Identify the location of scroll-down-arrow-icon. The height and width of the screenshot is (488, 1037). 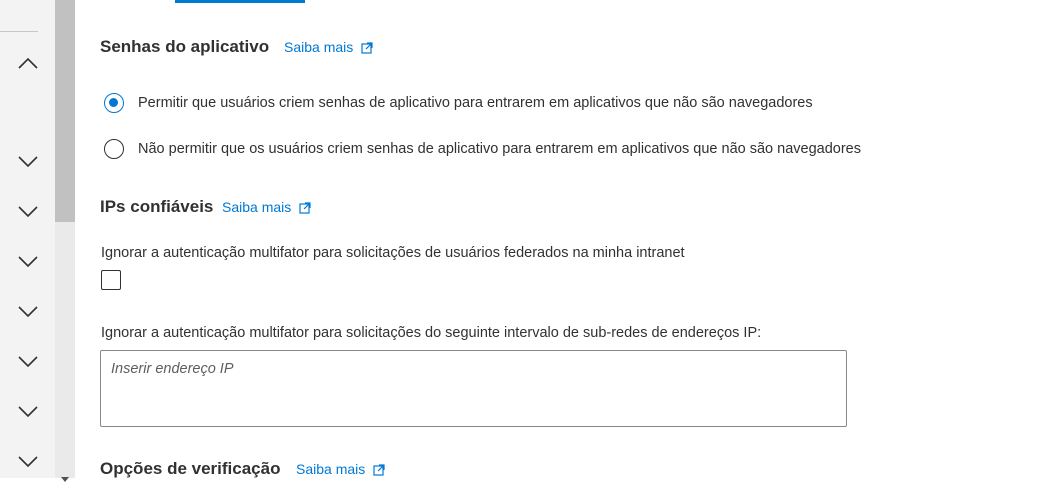
(65, 476).